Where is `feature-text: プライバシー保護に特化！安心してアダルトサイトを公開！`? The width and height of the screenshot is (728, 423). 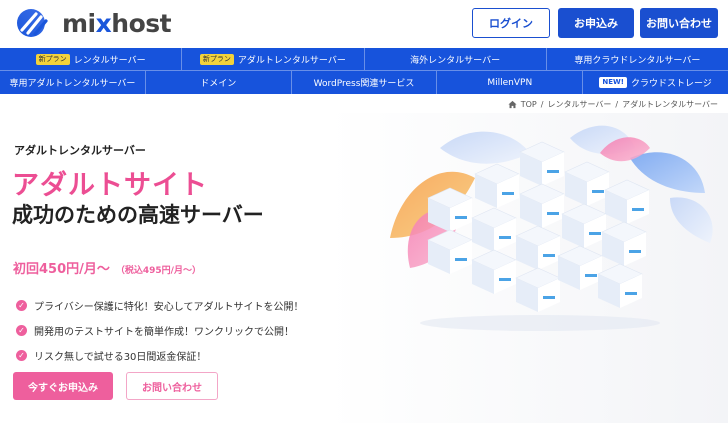 feature-text: プライバシー保護に特化！安心してアダルトサイトを公開！ is located at coordinates (169, 307).